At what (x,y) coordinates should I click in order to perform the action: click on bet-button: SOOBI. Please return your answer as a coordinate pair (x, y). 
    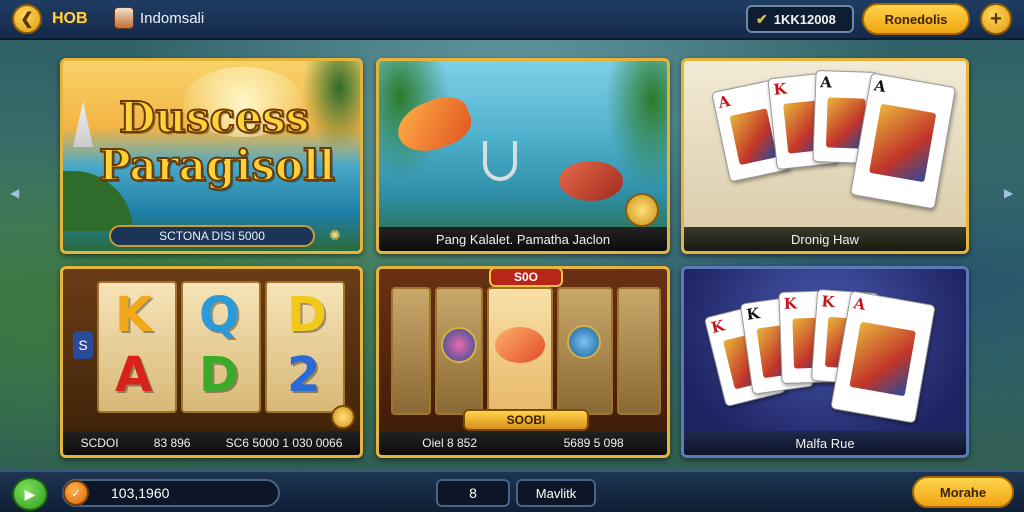
    Looking at the image, I should click on (526, 420).